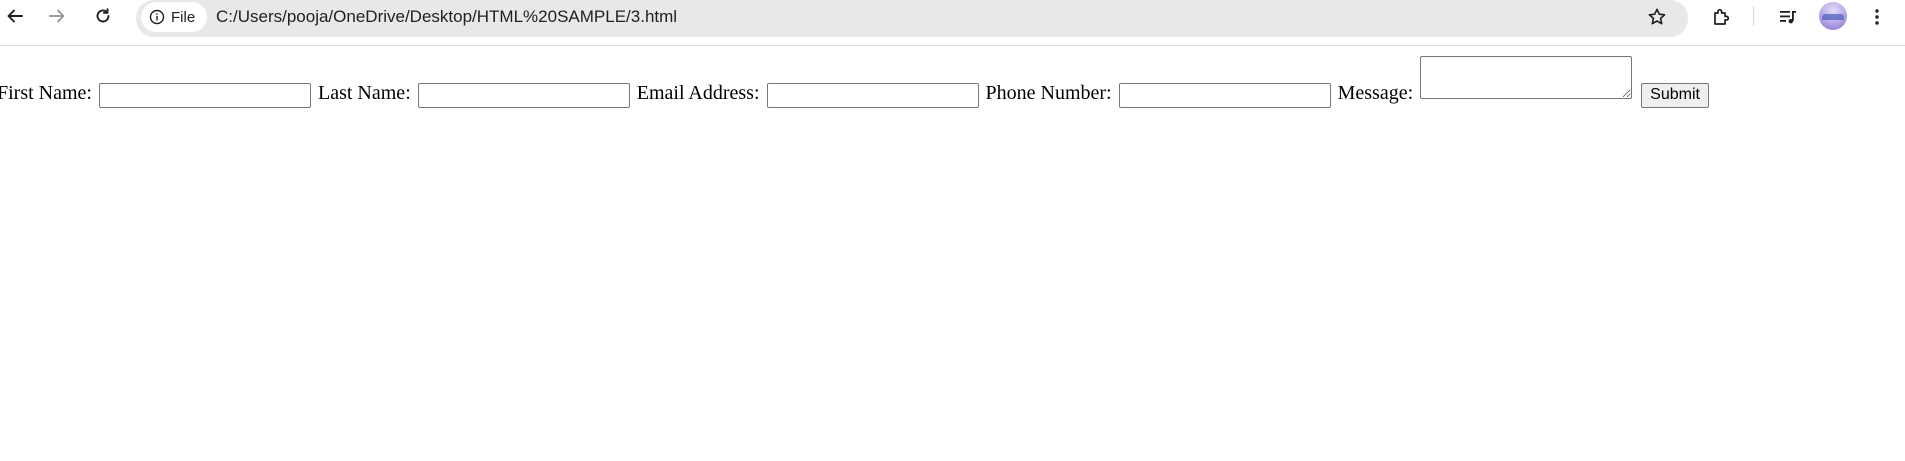 Image resolution: width=1905 pixels, height=461 pixels. I want to click on phone-label: Phone Number:, so click(1048, 93).